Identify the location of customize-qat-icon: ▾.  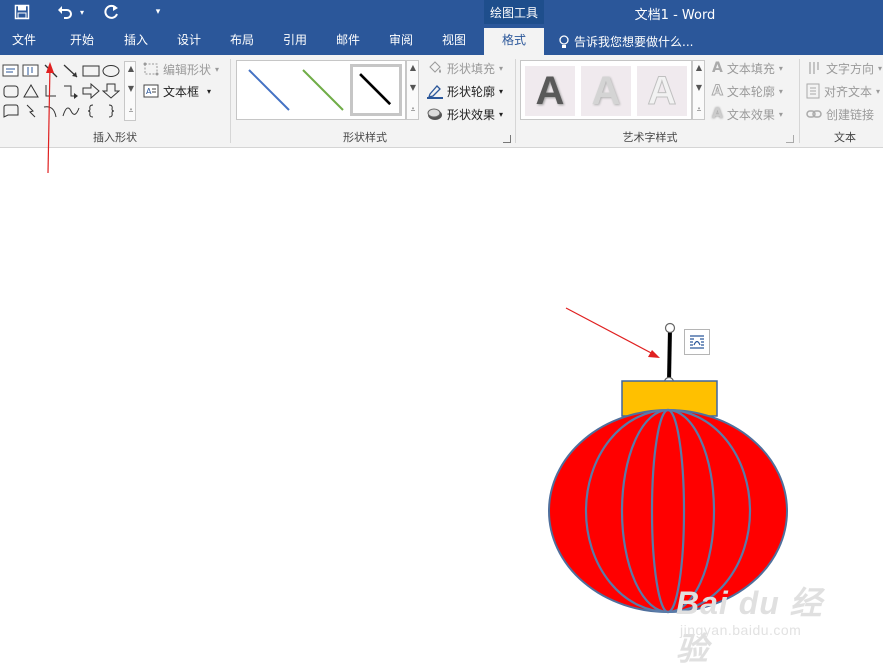
(158, 12).